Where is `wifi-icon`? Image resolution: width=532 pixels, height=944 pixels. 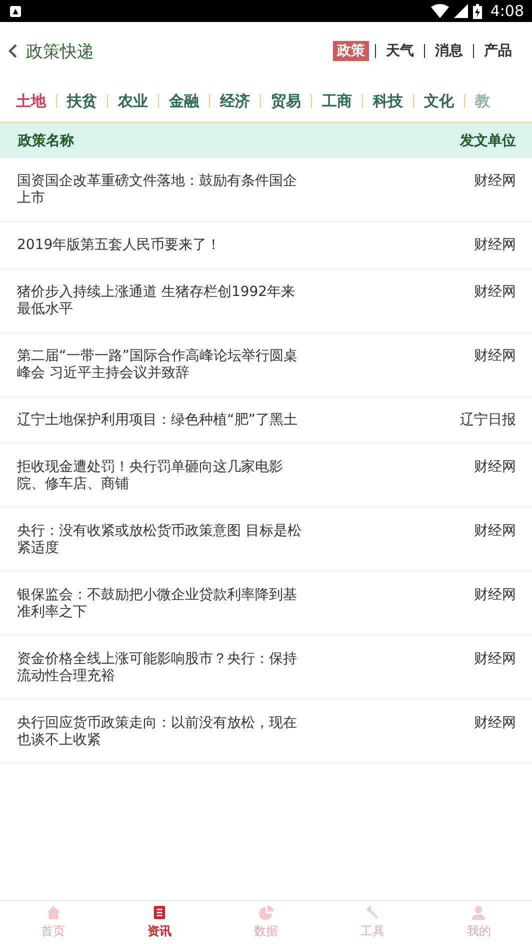 wifi-icon is located at coordinates (440, 11).